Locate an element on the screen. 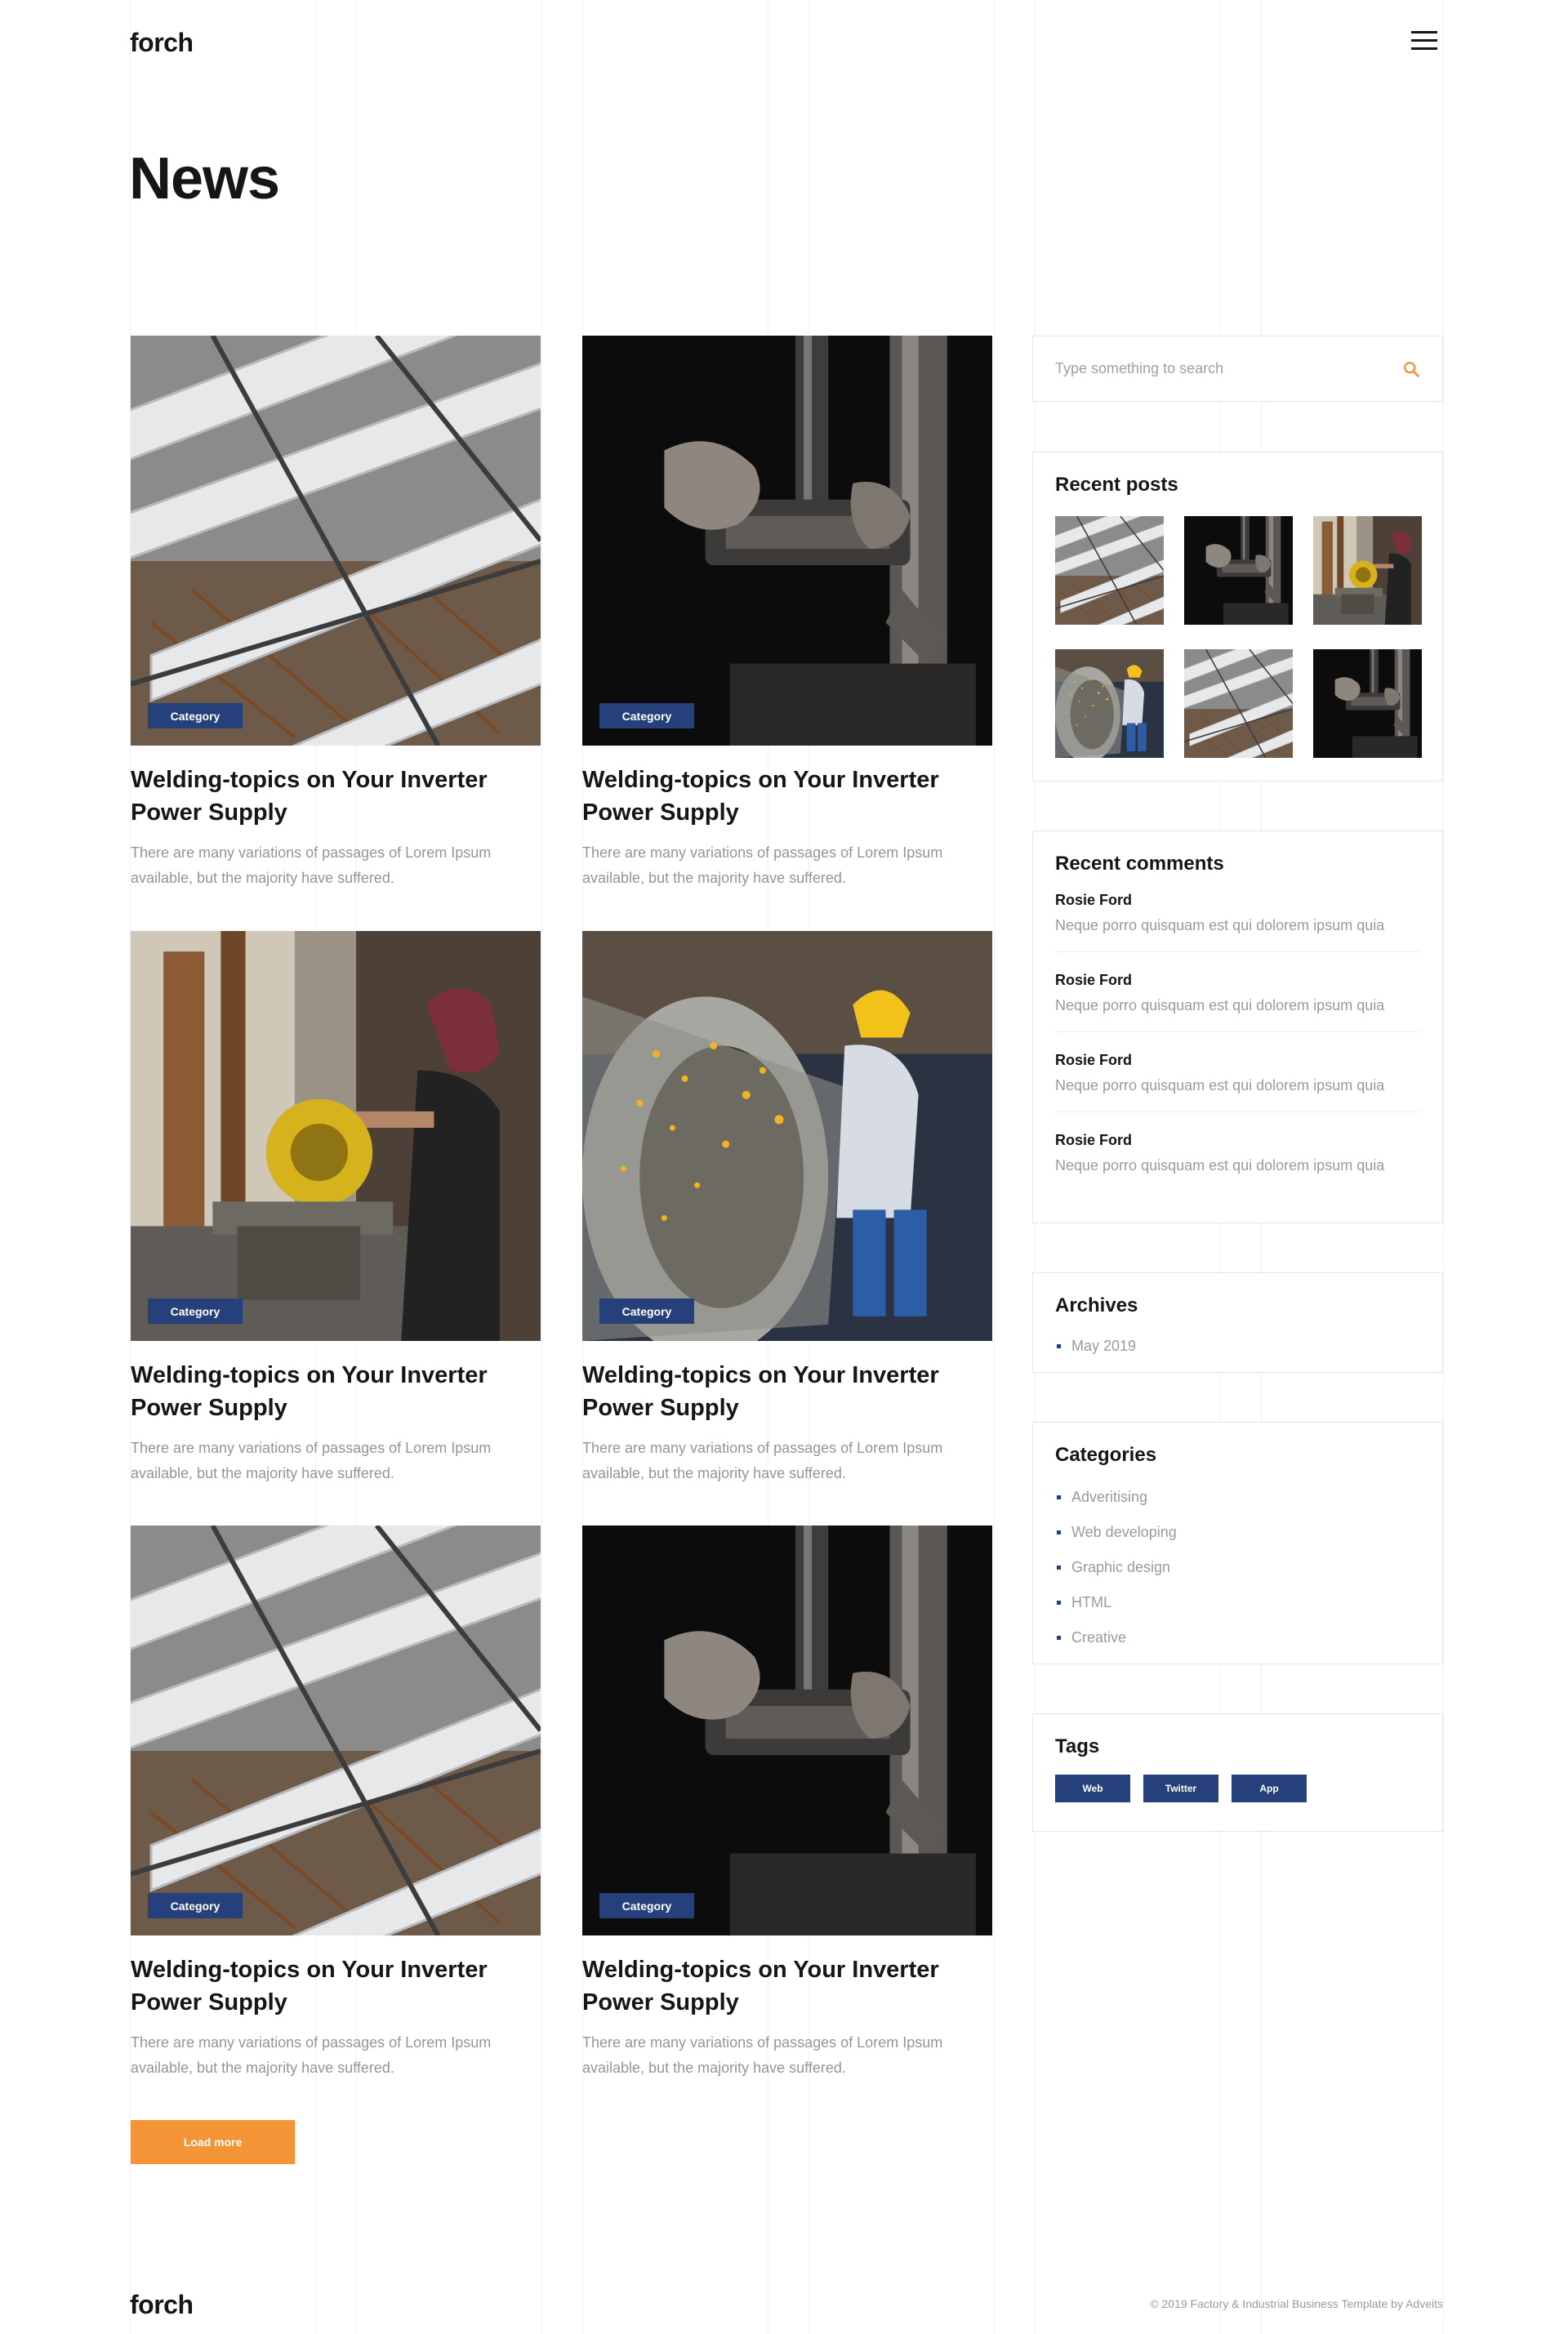 The width and height of the screenshot is (1568, 2334). tag-web: Web is located at coordinates (1092, 1788).